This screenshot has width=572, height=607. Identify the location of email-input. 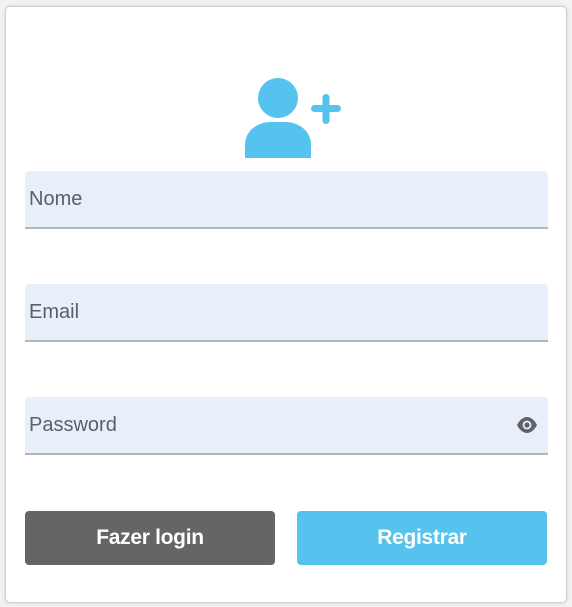
(286, 312).